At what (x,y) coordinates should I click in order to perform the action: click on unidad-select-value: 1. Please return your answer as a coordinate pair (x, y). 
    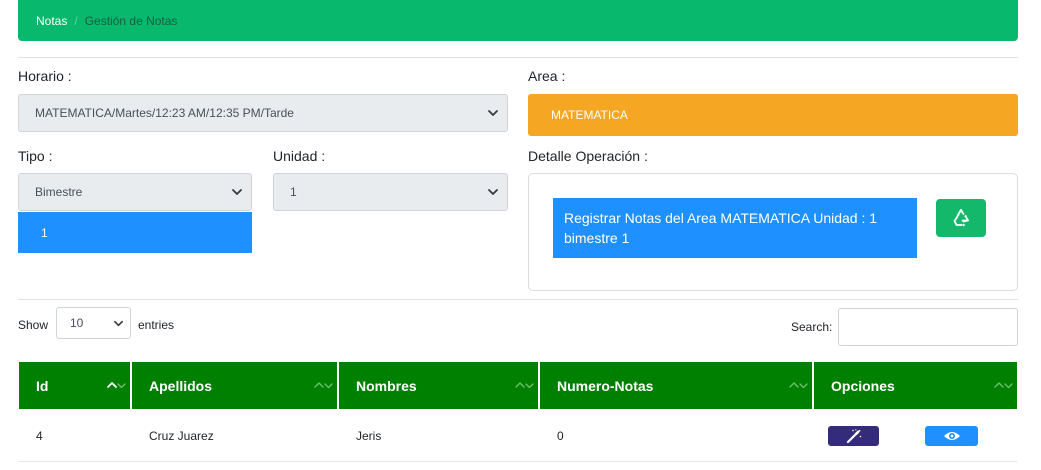
    Looking at the image, I should click on (293, 192).